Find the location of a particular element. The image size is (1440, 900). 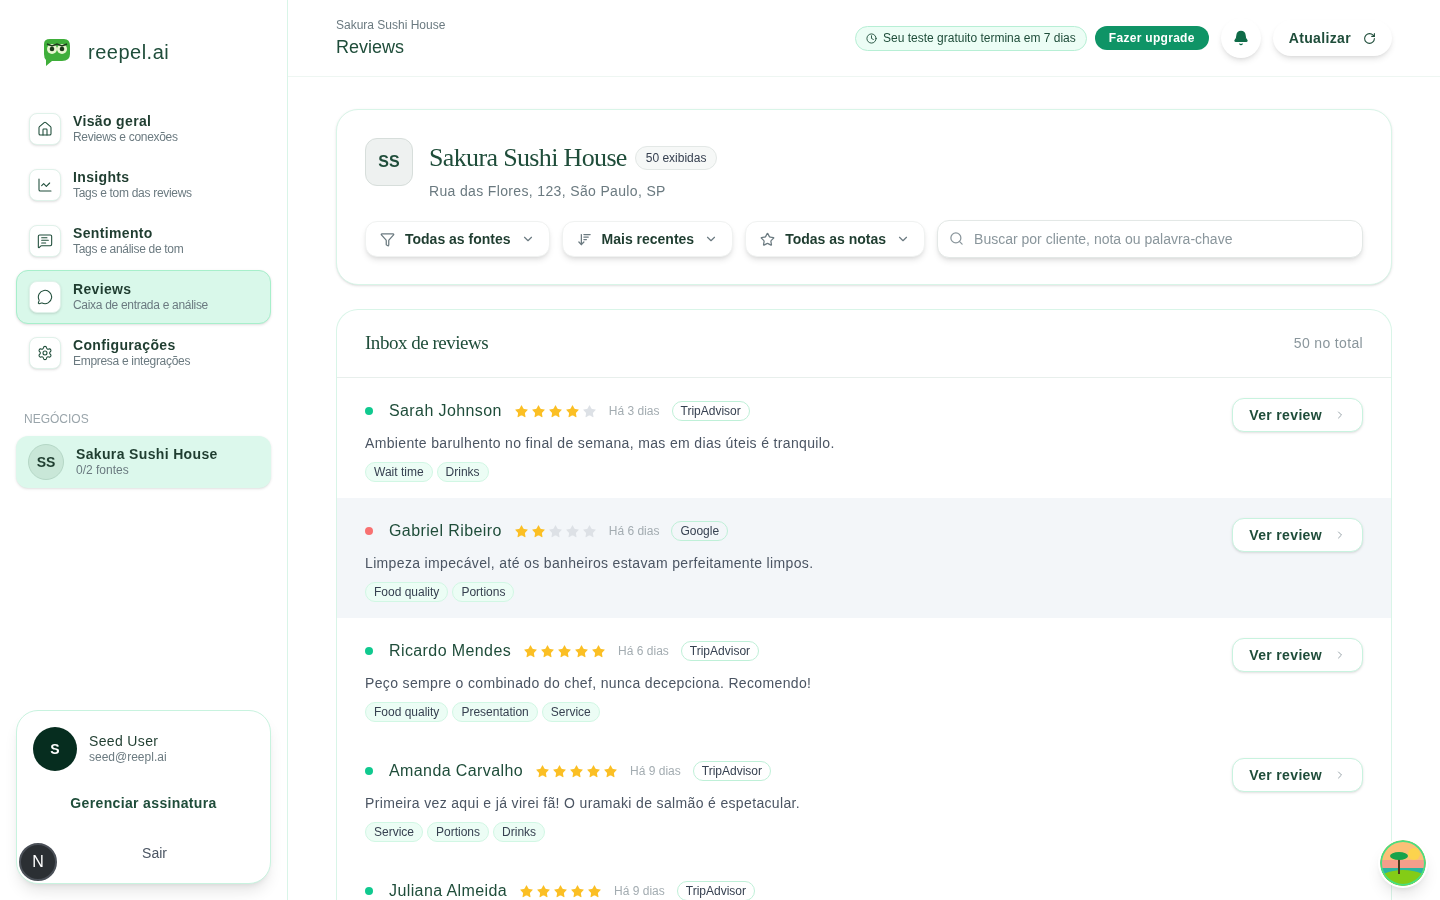

page-title: Reviews is located at coordinates (371, 47).